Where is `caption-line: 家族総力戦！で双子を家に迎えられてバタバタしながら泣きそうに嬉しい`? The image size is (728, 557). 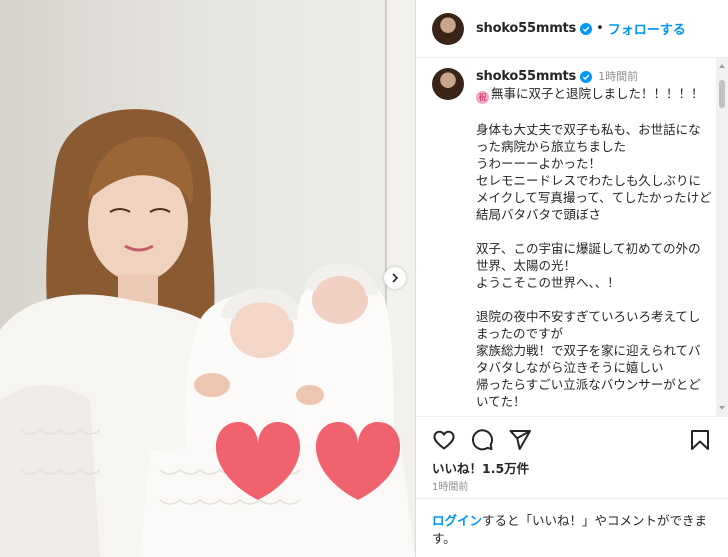 caption-line: 家族総力戦！で双子を家に迎えられてバタバタしながら泣きそうに嬉しい is located at coordinates (588, 359).